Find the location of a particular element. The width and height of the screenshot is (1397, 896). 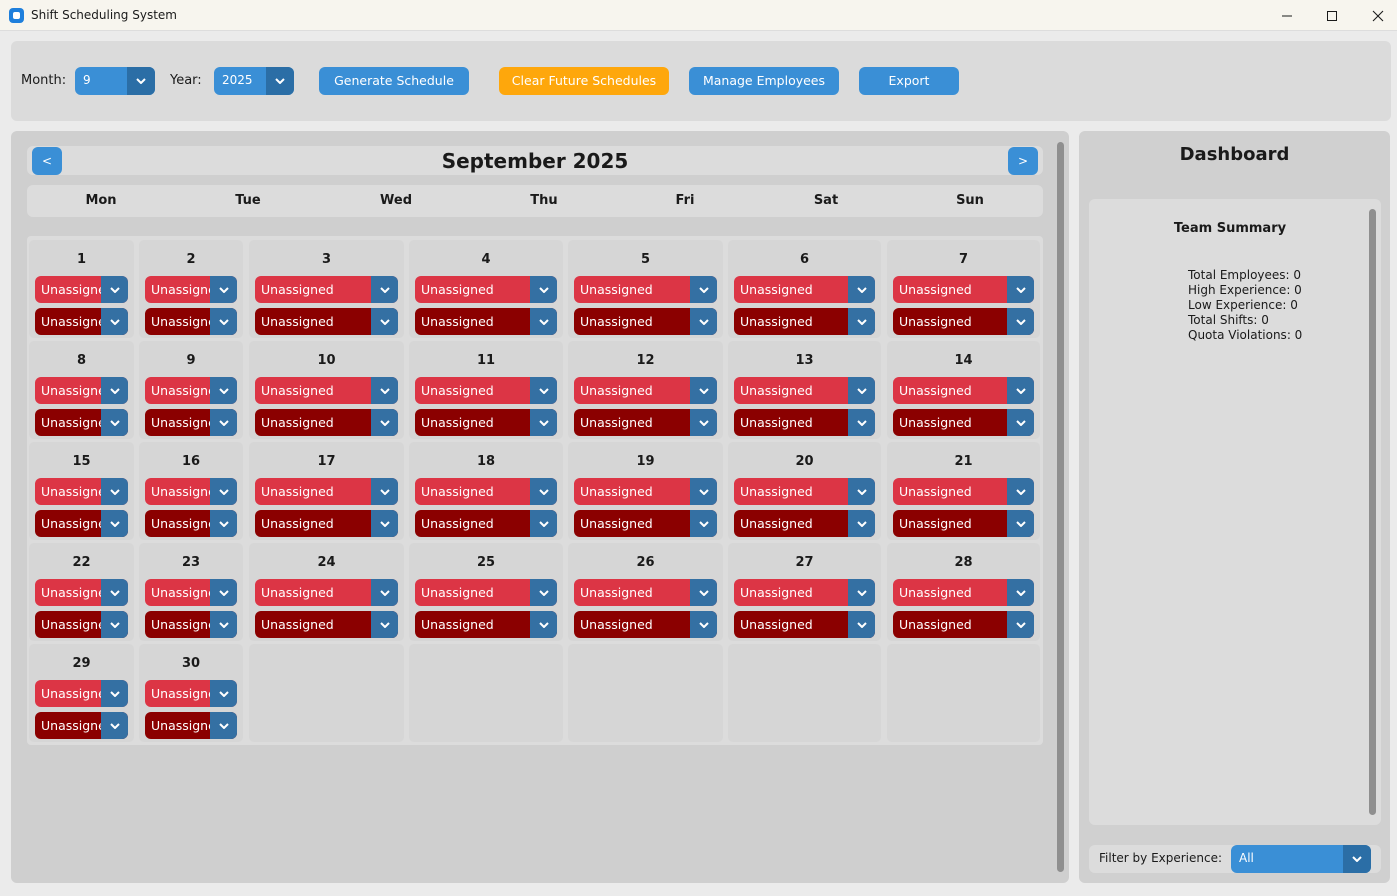

clear-future-schedules-button: Clear Future Schedules is located at coordinates (584, 81).